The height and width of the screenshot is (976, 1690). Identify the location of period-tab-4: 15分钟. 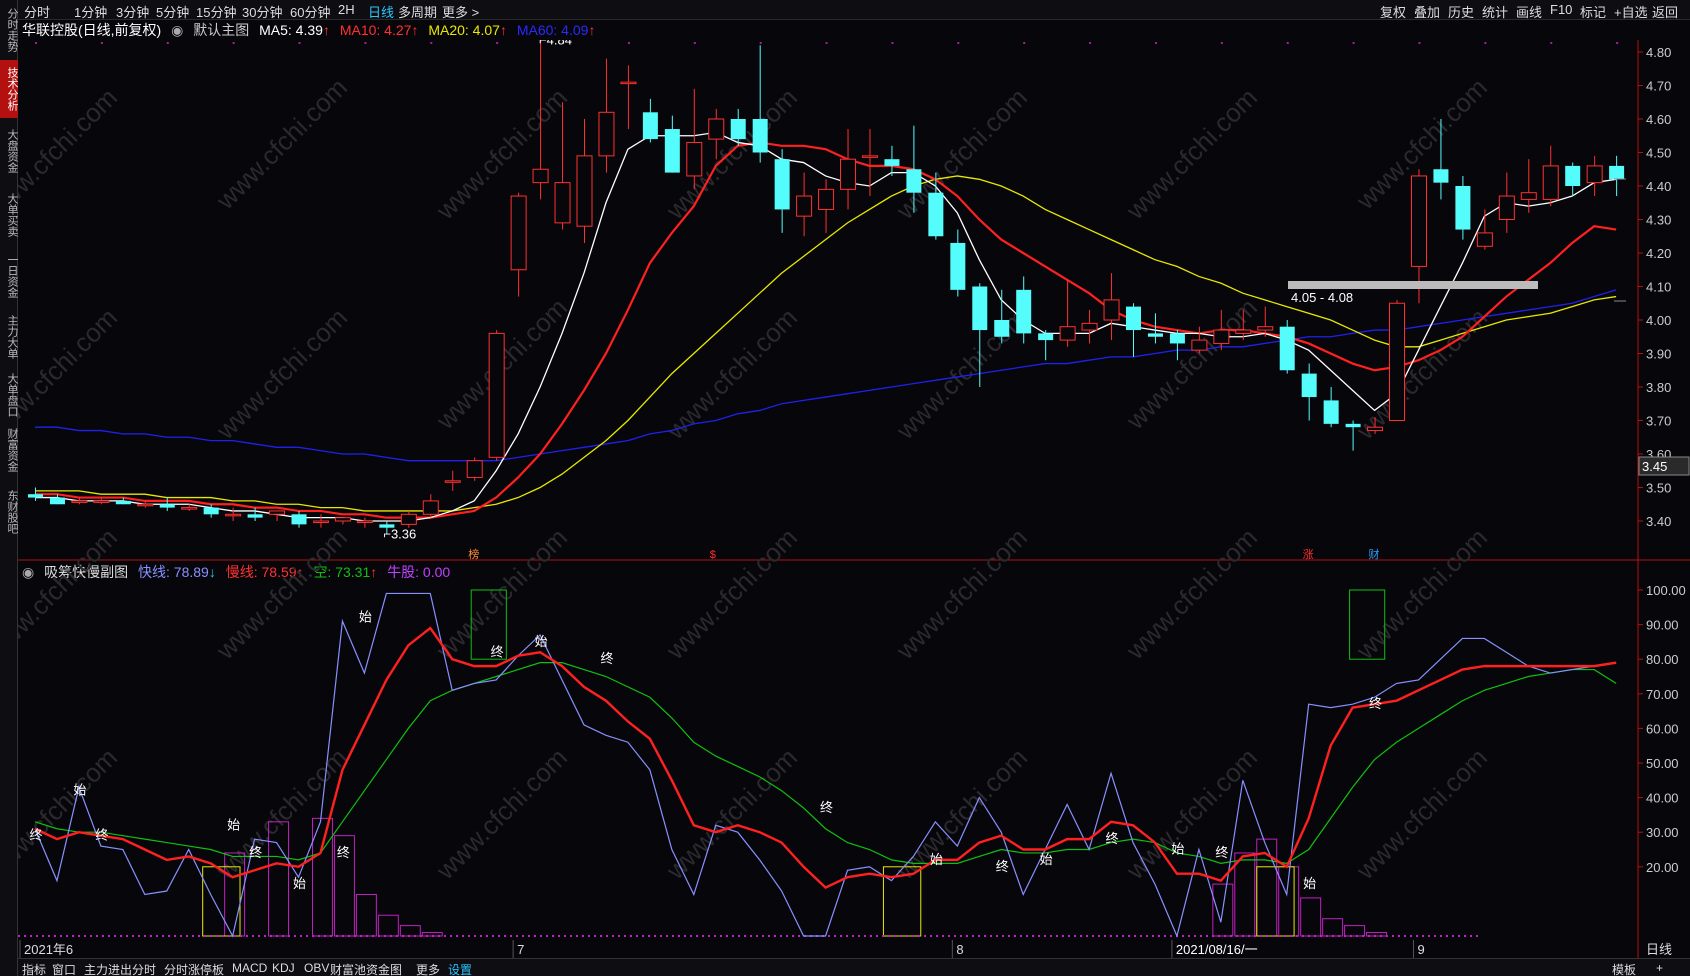
(216, 11).